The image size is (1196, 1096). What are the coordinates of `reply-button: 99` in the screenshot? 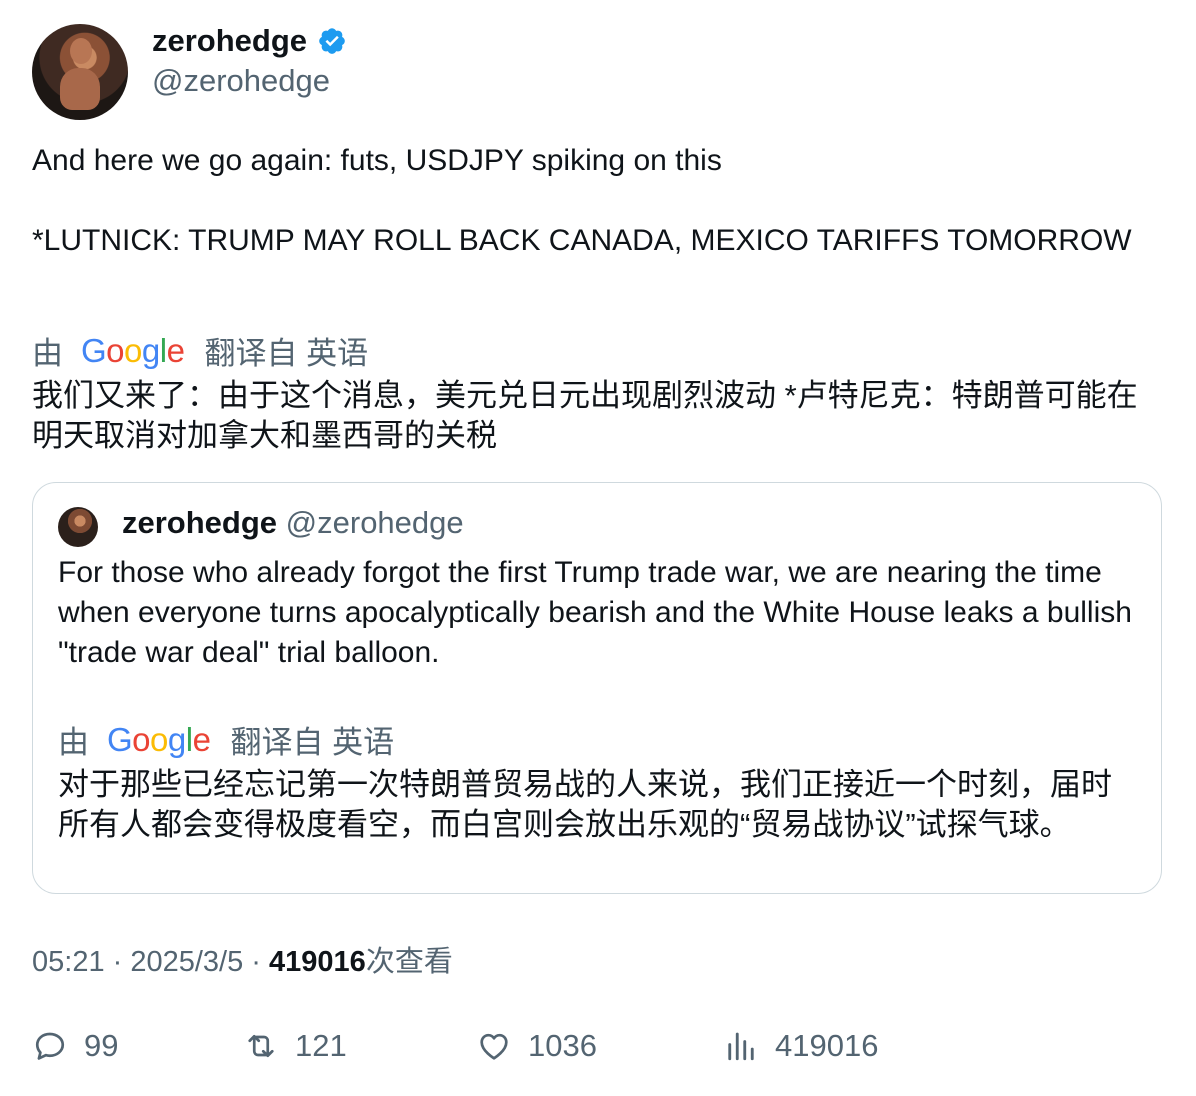 It's located at (75, 1046).